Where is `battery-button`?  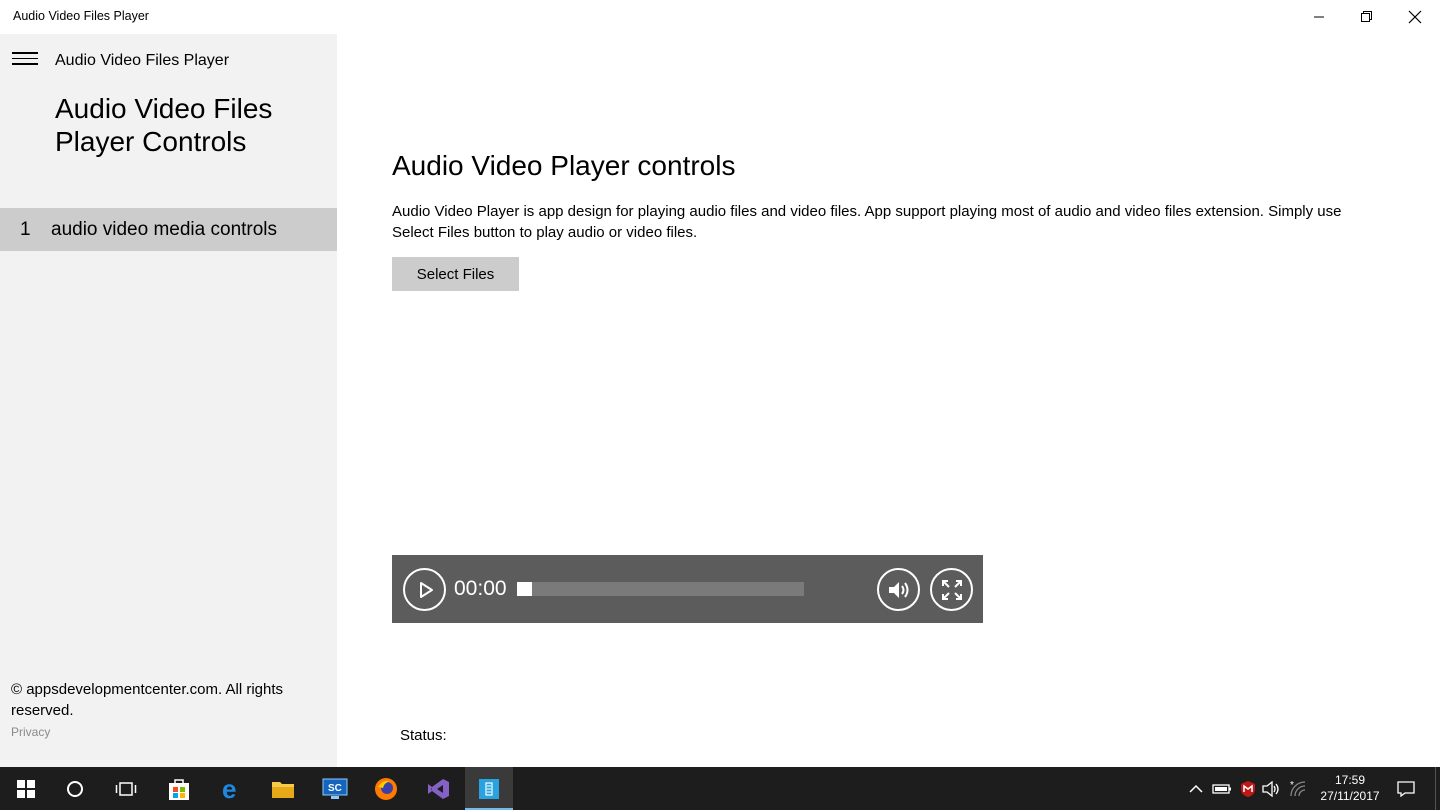 battery-button is located at coordinates (1222, 788).